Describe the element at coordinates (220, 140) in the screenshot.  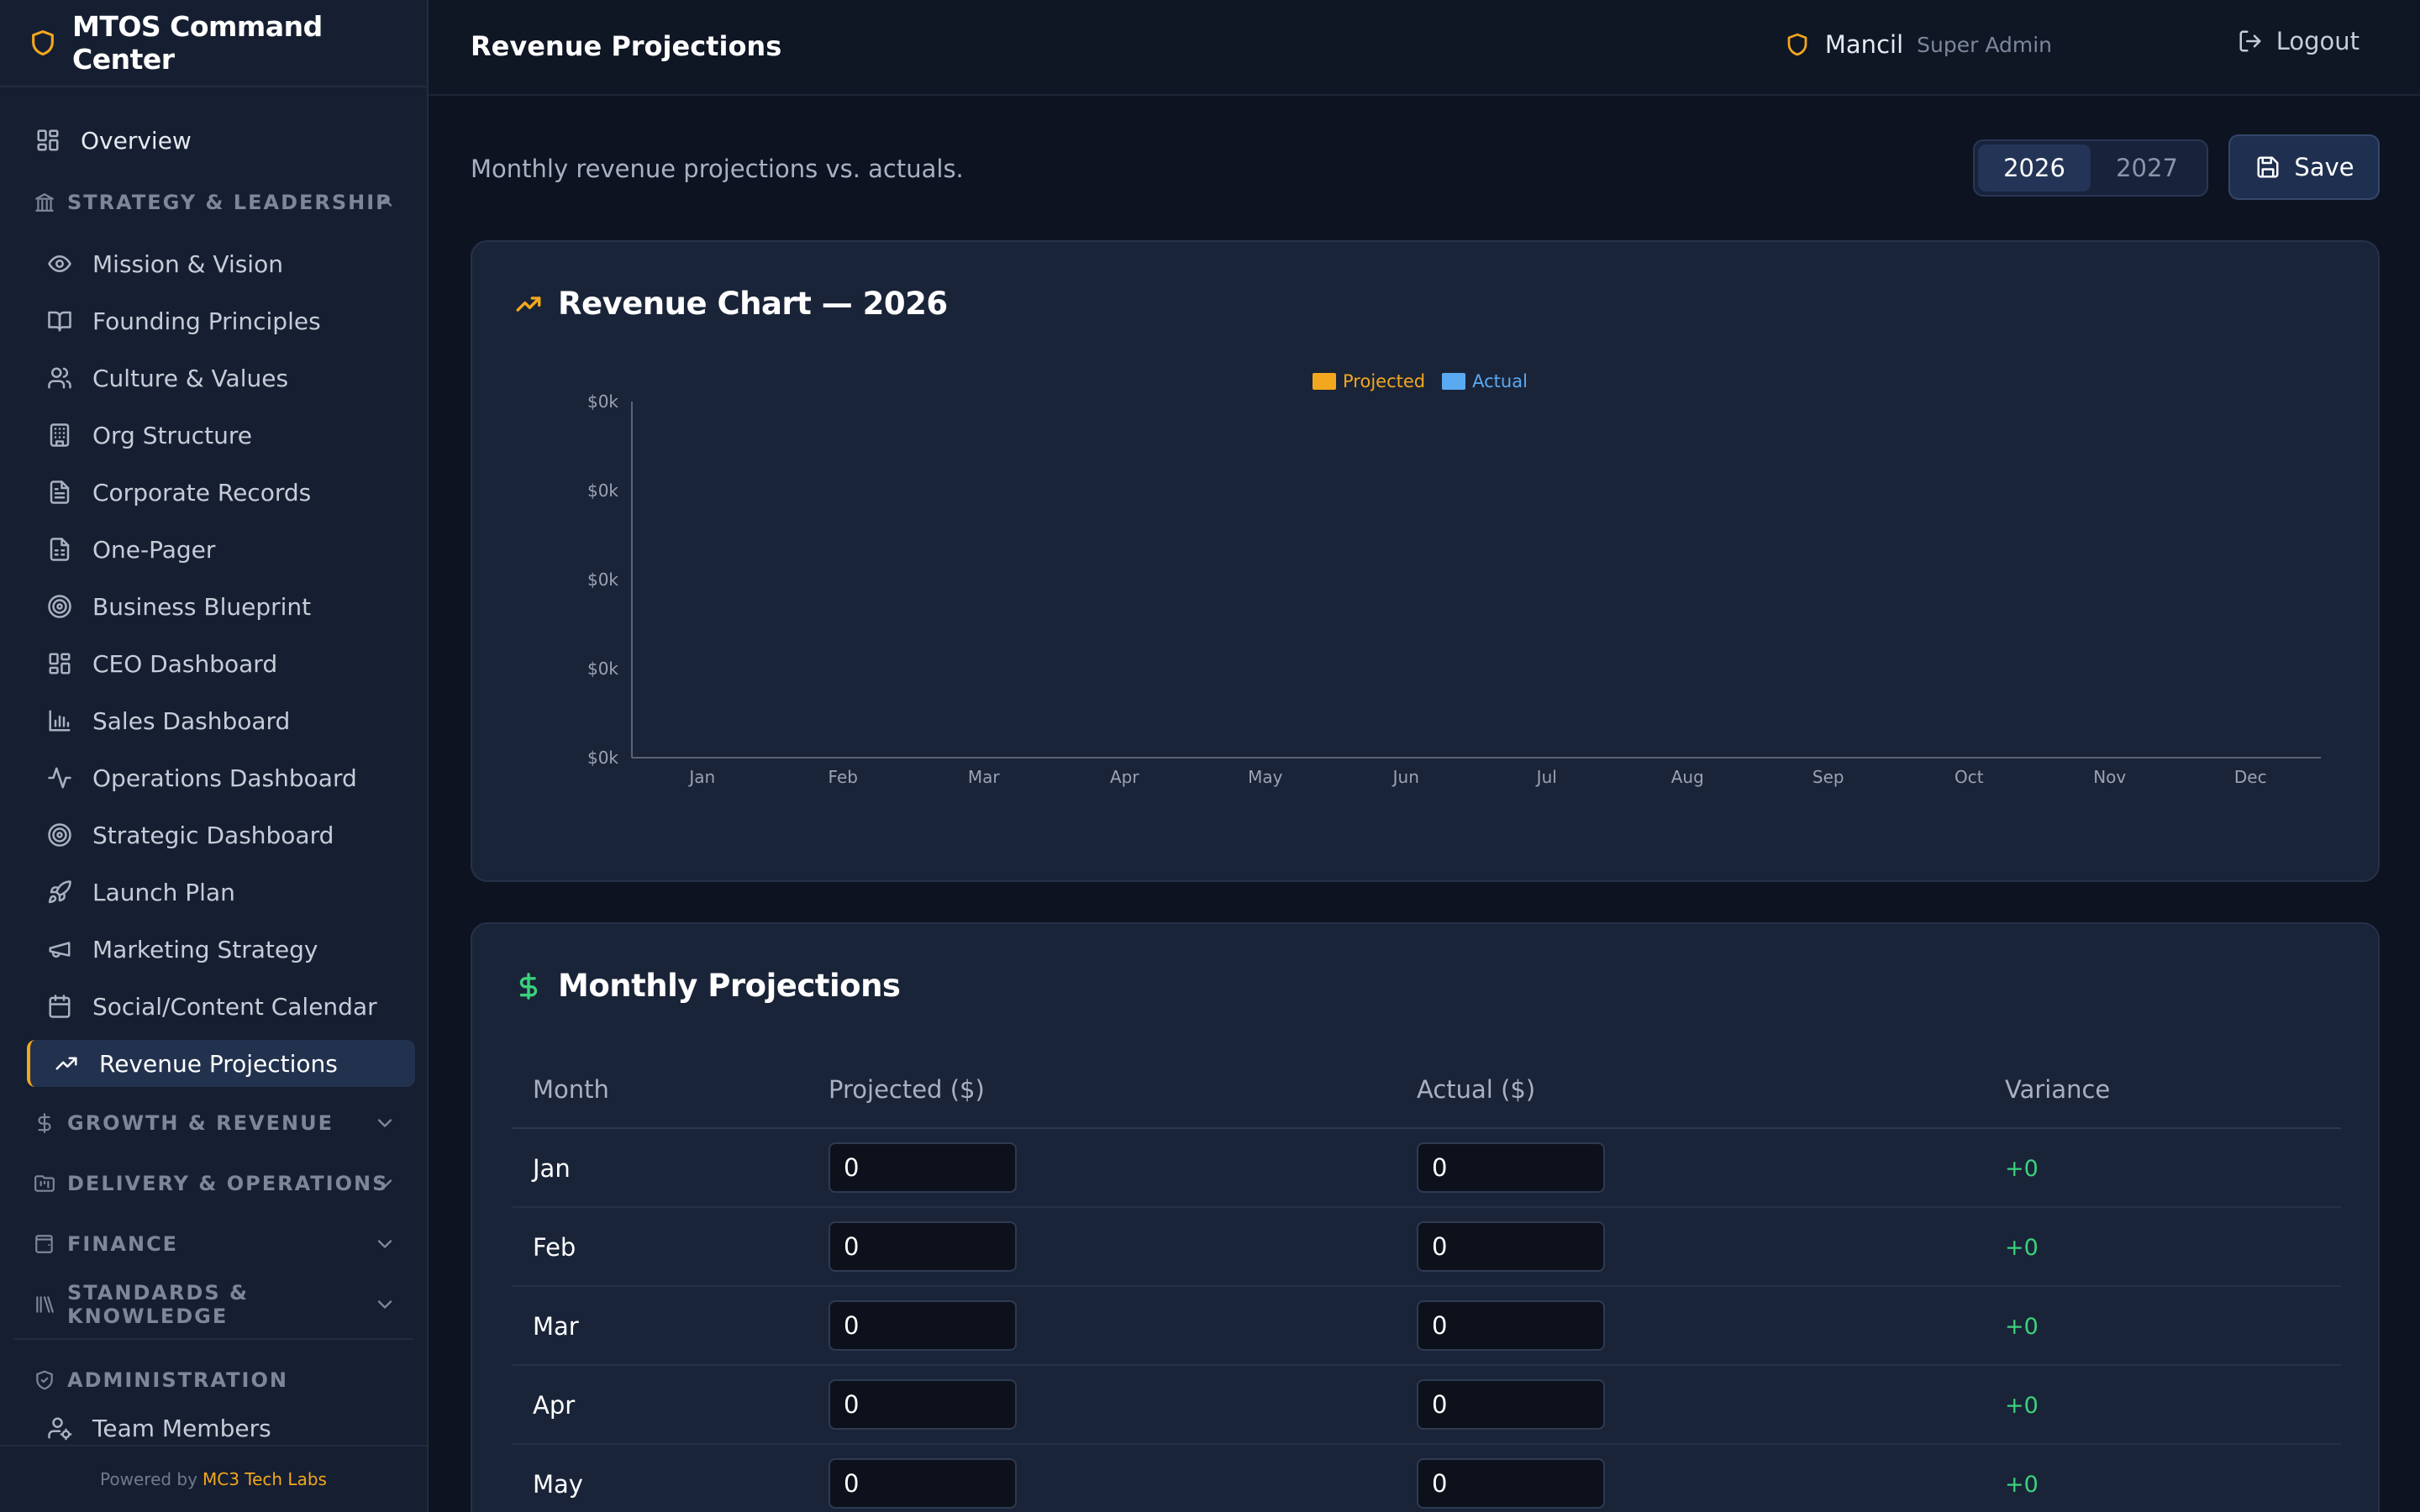
I see `sidebar-item-overview: Overview` at that location.